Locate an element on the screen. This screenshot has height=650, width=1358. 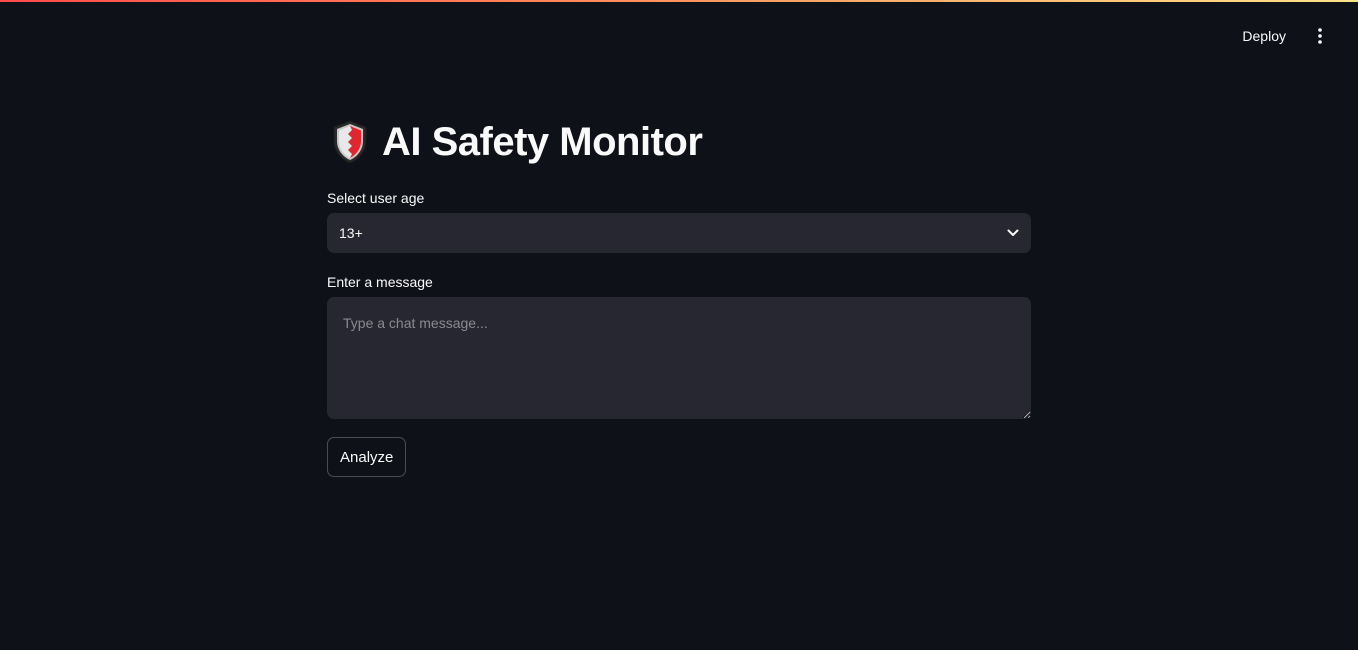
age-select-label: Select user age is located at coordinates (376, 198).